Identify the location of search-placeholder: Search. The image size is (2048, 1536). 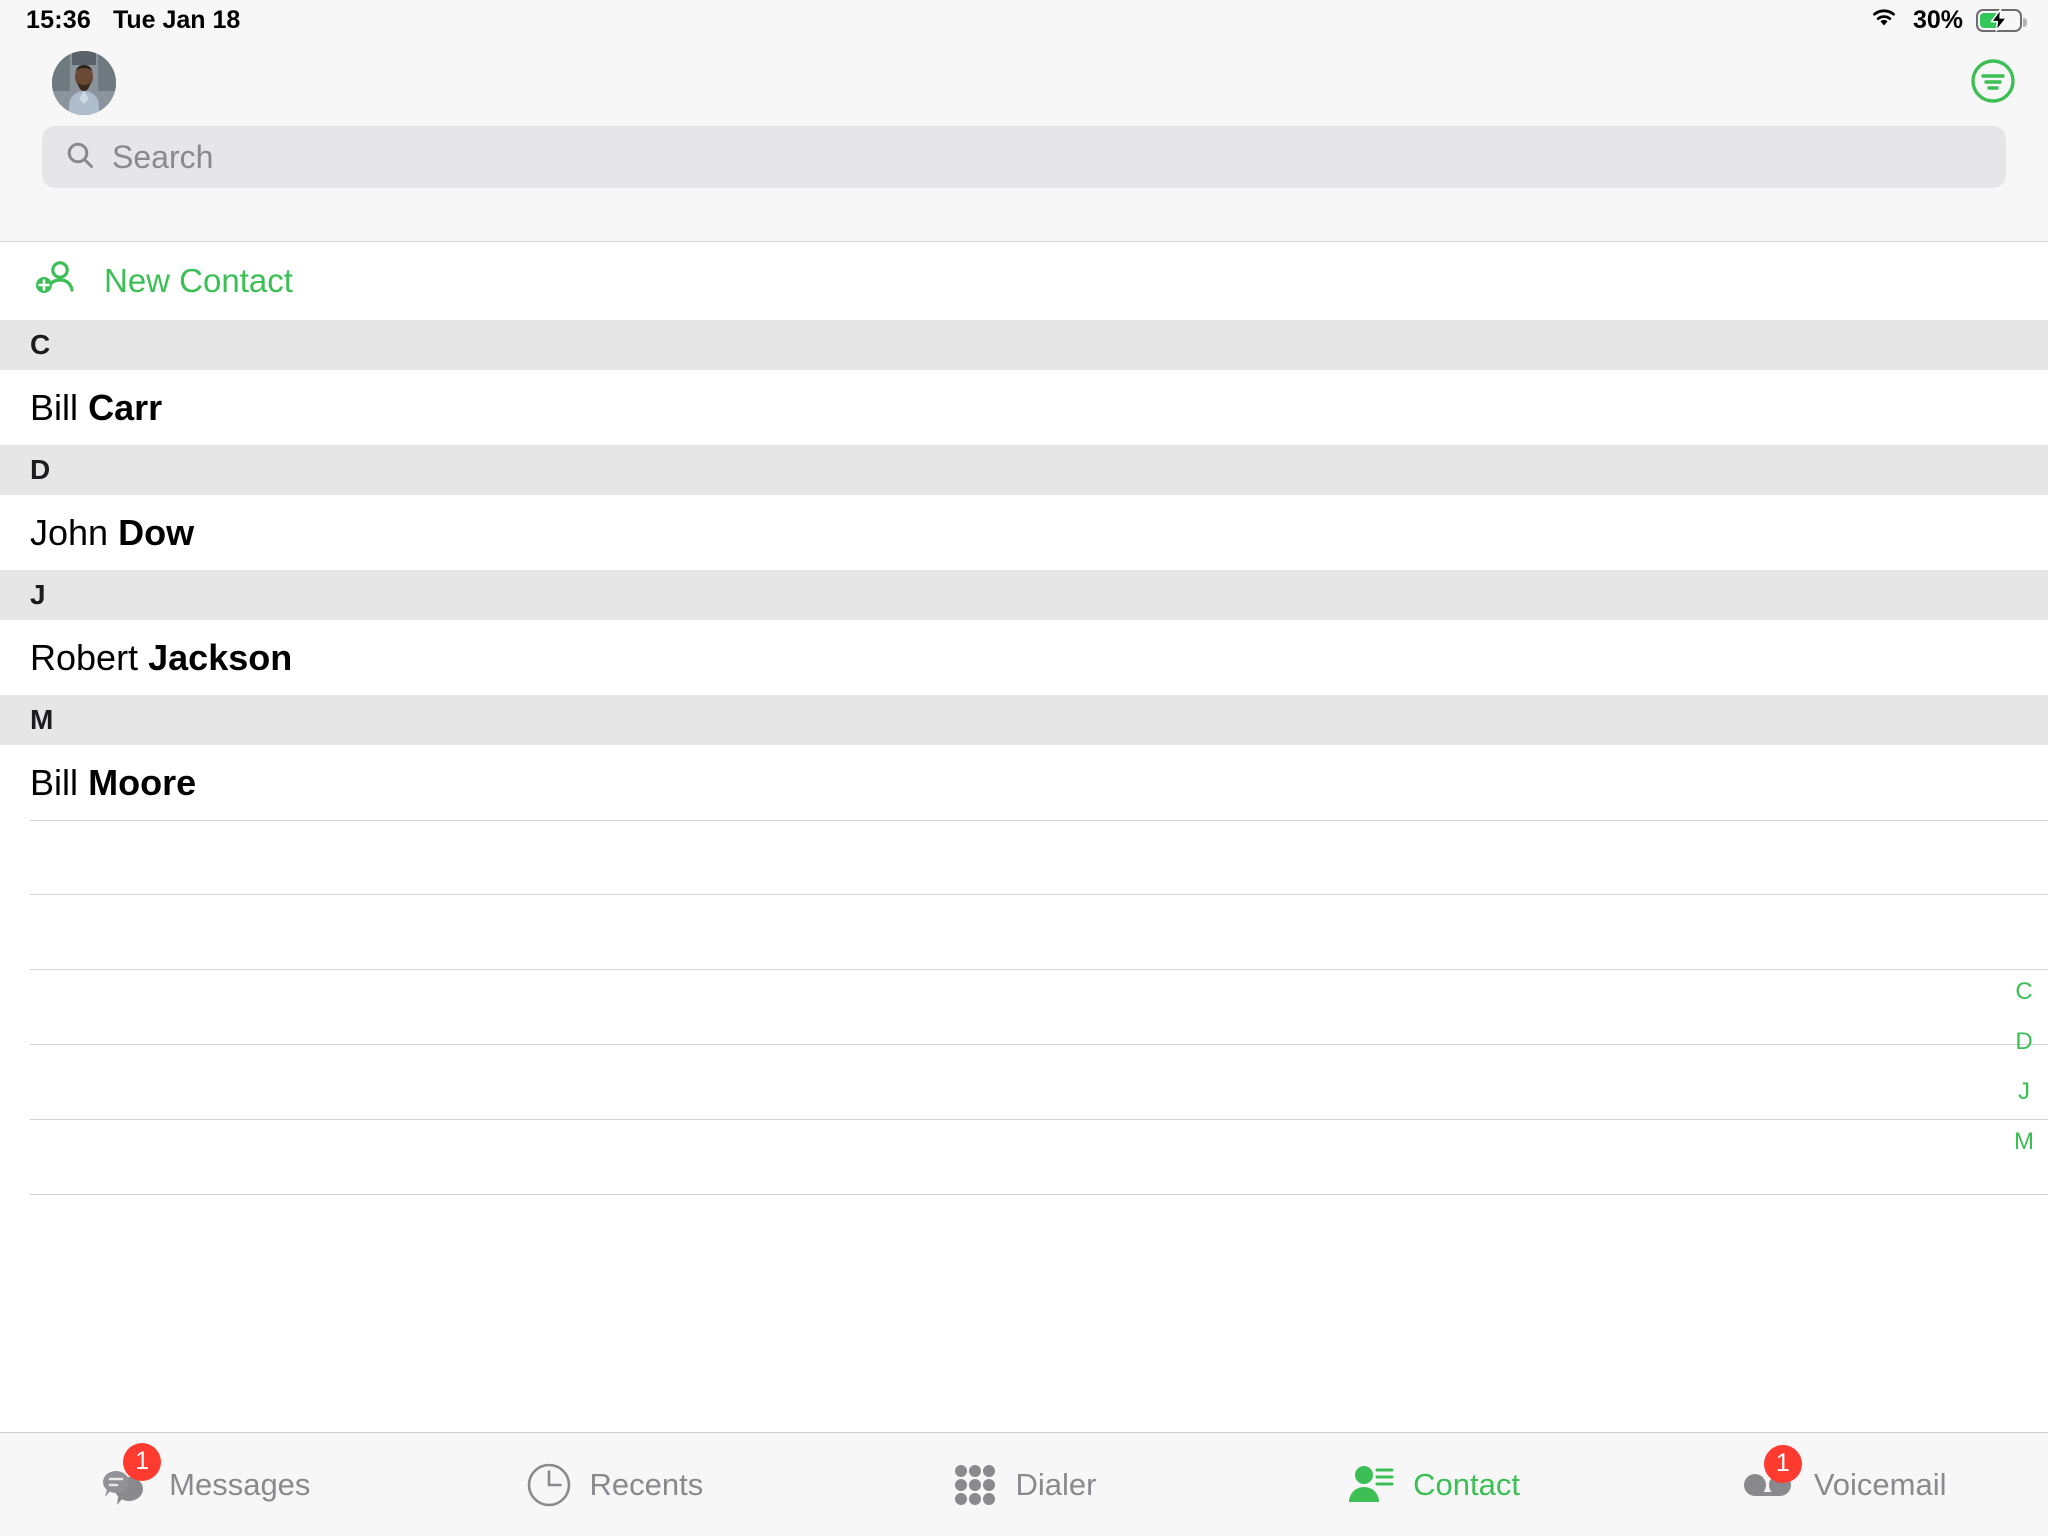
(163, 156).